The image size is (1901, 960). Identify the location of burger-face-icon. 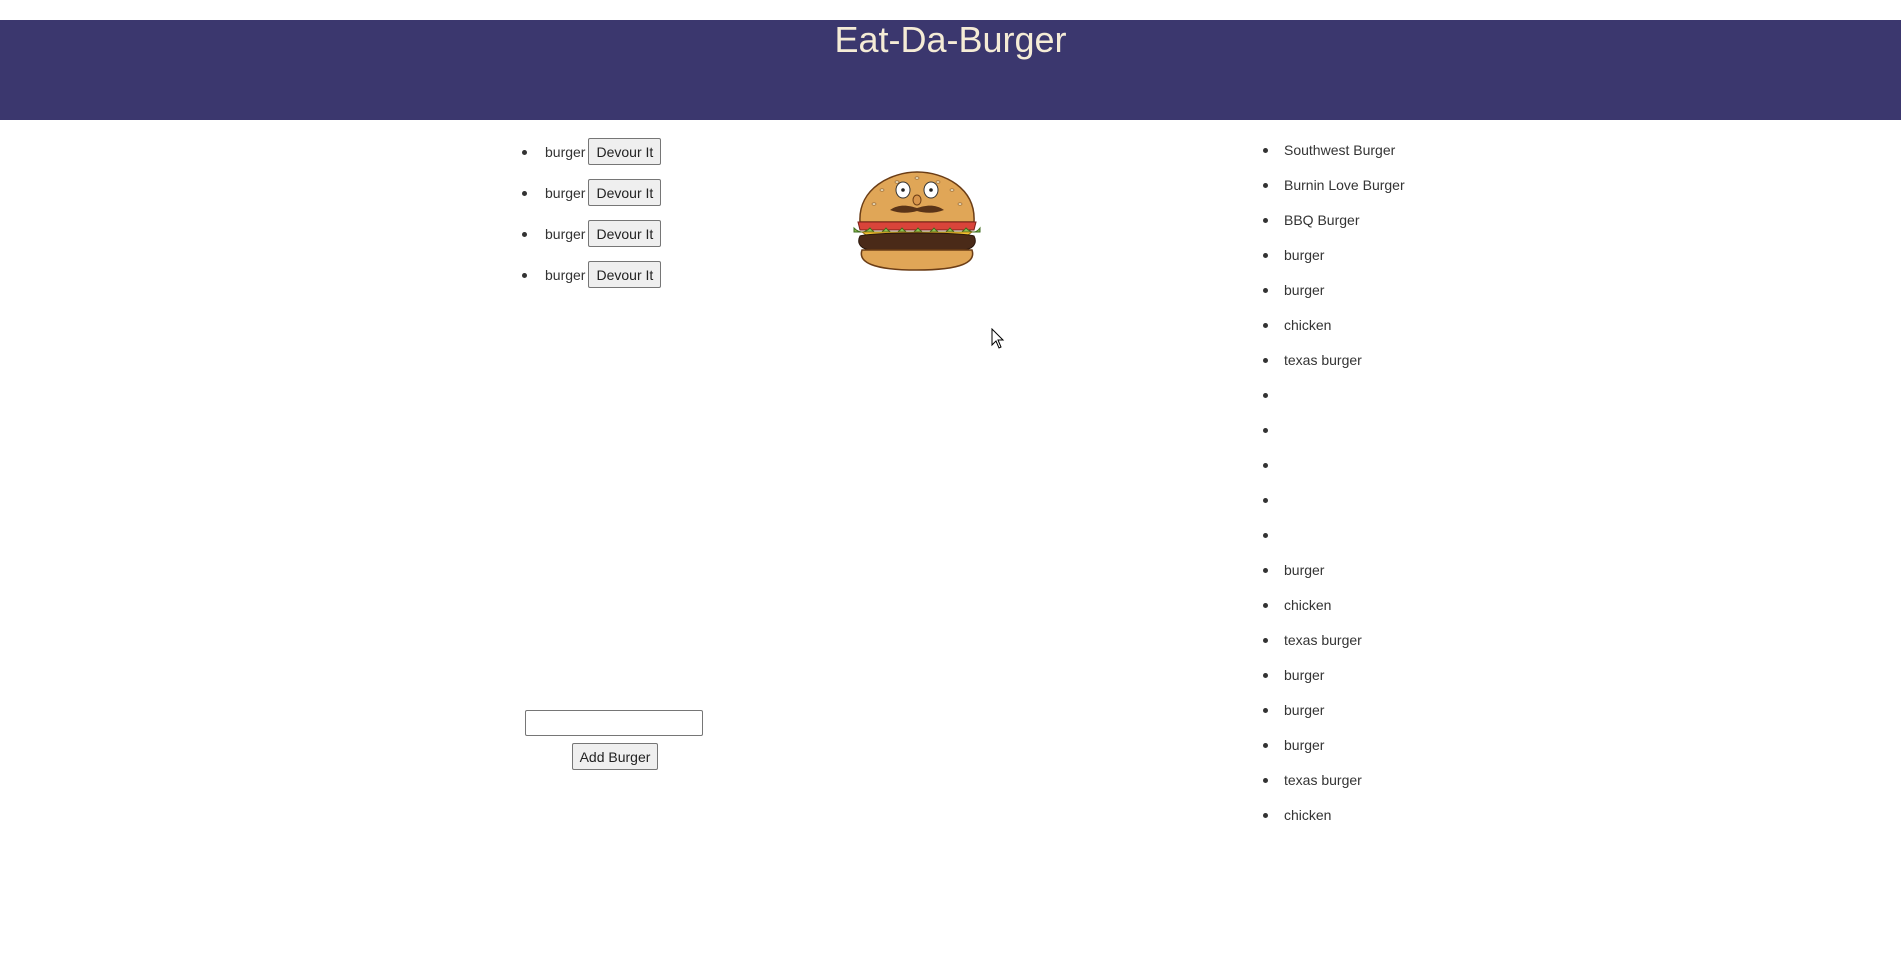
(917, 221).